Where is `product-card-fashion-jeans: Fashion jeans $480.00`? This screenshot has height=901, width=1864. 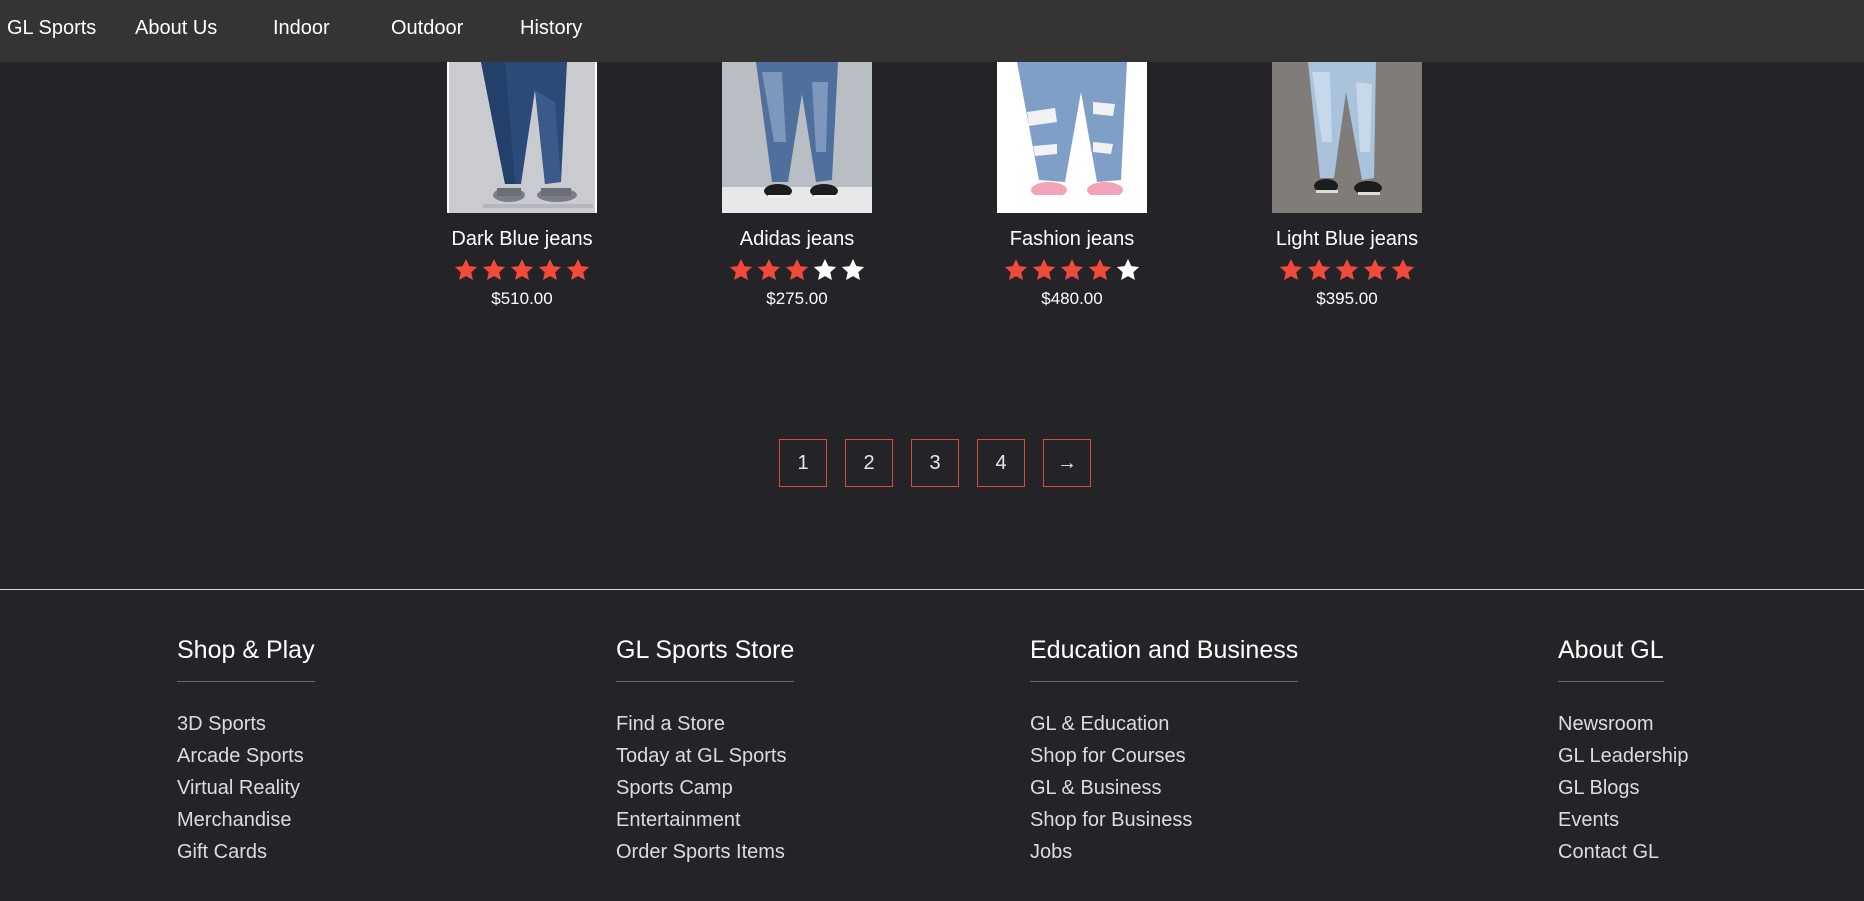 product-card-fashion-jeans: Fashion jeans $480.00 is located at coordinates (1072, 185).